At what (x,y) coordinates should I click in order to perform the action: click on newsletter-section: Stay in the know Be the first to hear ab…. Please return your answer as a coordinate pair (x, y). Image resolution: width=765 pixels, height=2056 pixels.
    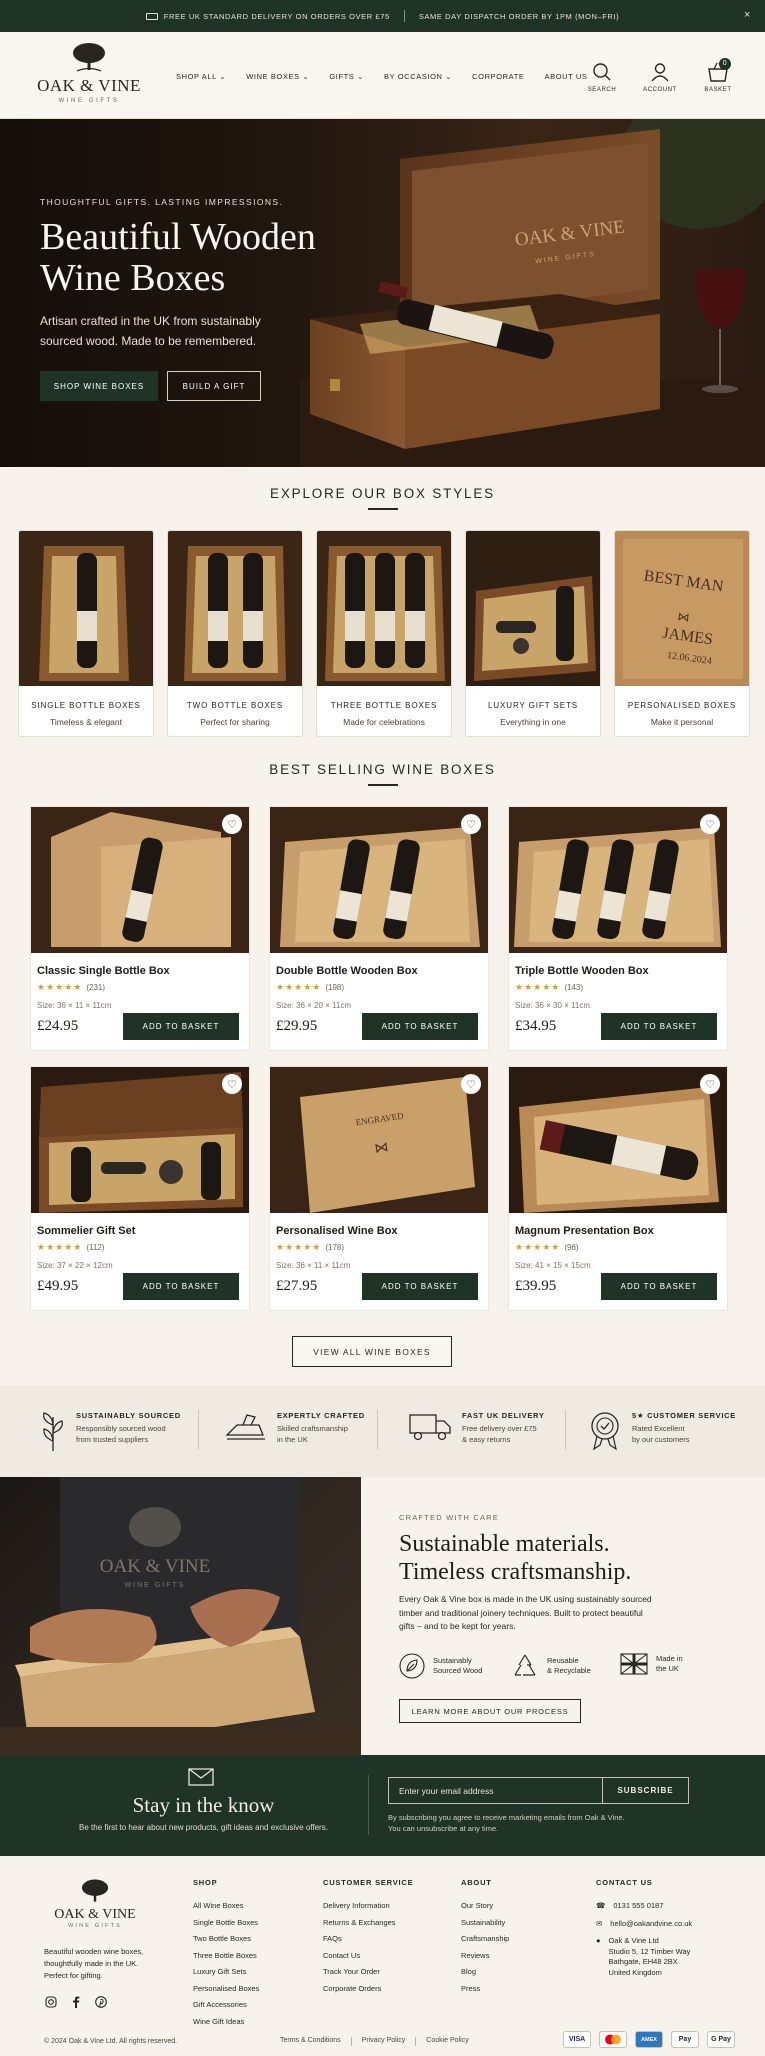
    Looking at the image, I should click on (382, 1805).